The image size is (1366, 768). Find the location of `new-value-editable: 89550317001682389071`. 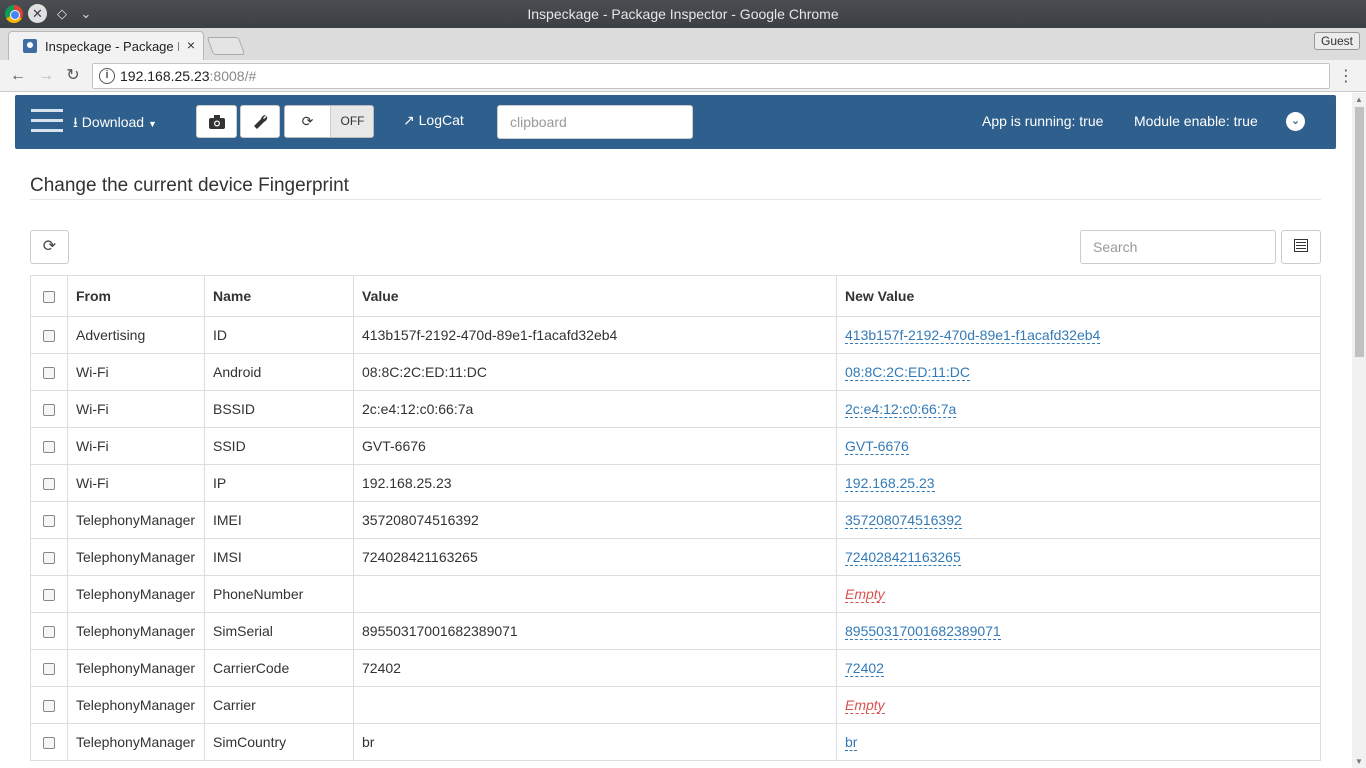

new-value-editable: 89550317001682389071 is located at coordinates (923, 631).